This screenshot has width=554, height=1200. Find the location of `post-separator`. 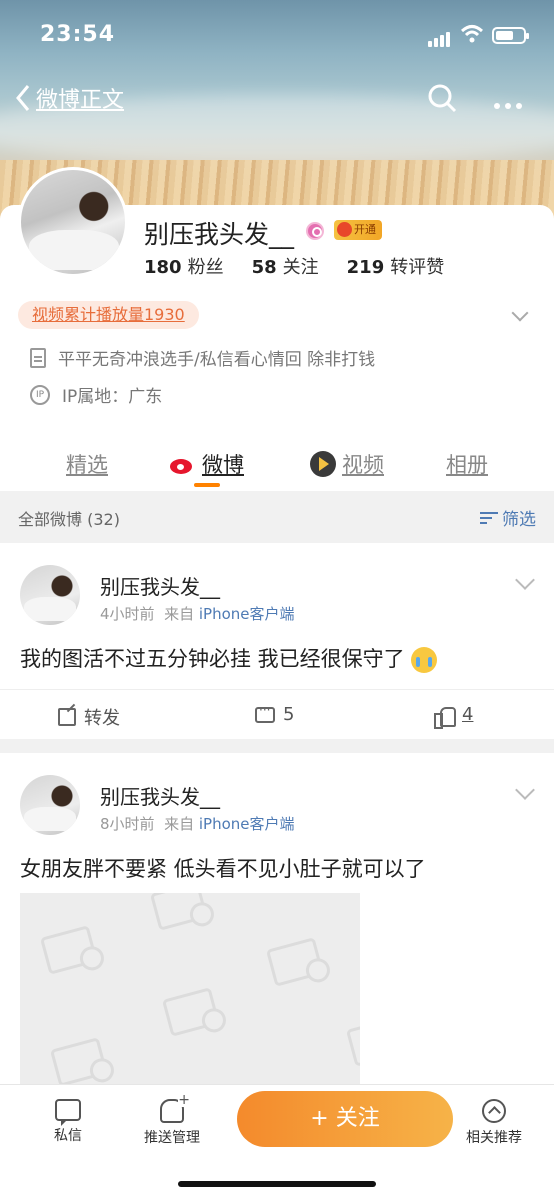

post-separator is located at coordinates (277, 746).